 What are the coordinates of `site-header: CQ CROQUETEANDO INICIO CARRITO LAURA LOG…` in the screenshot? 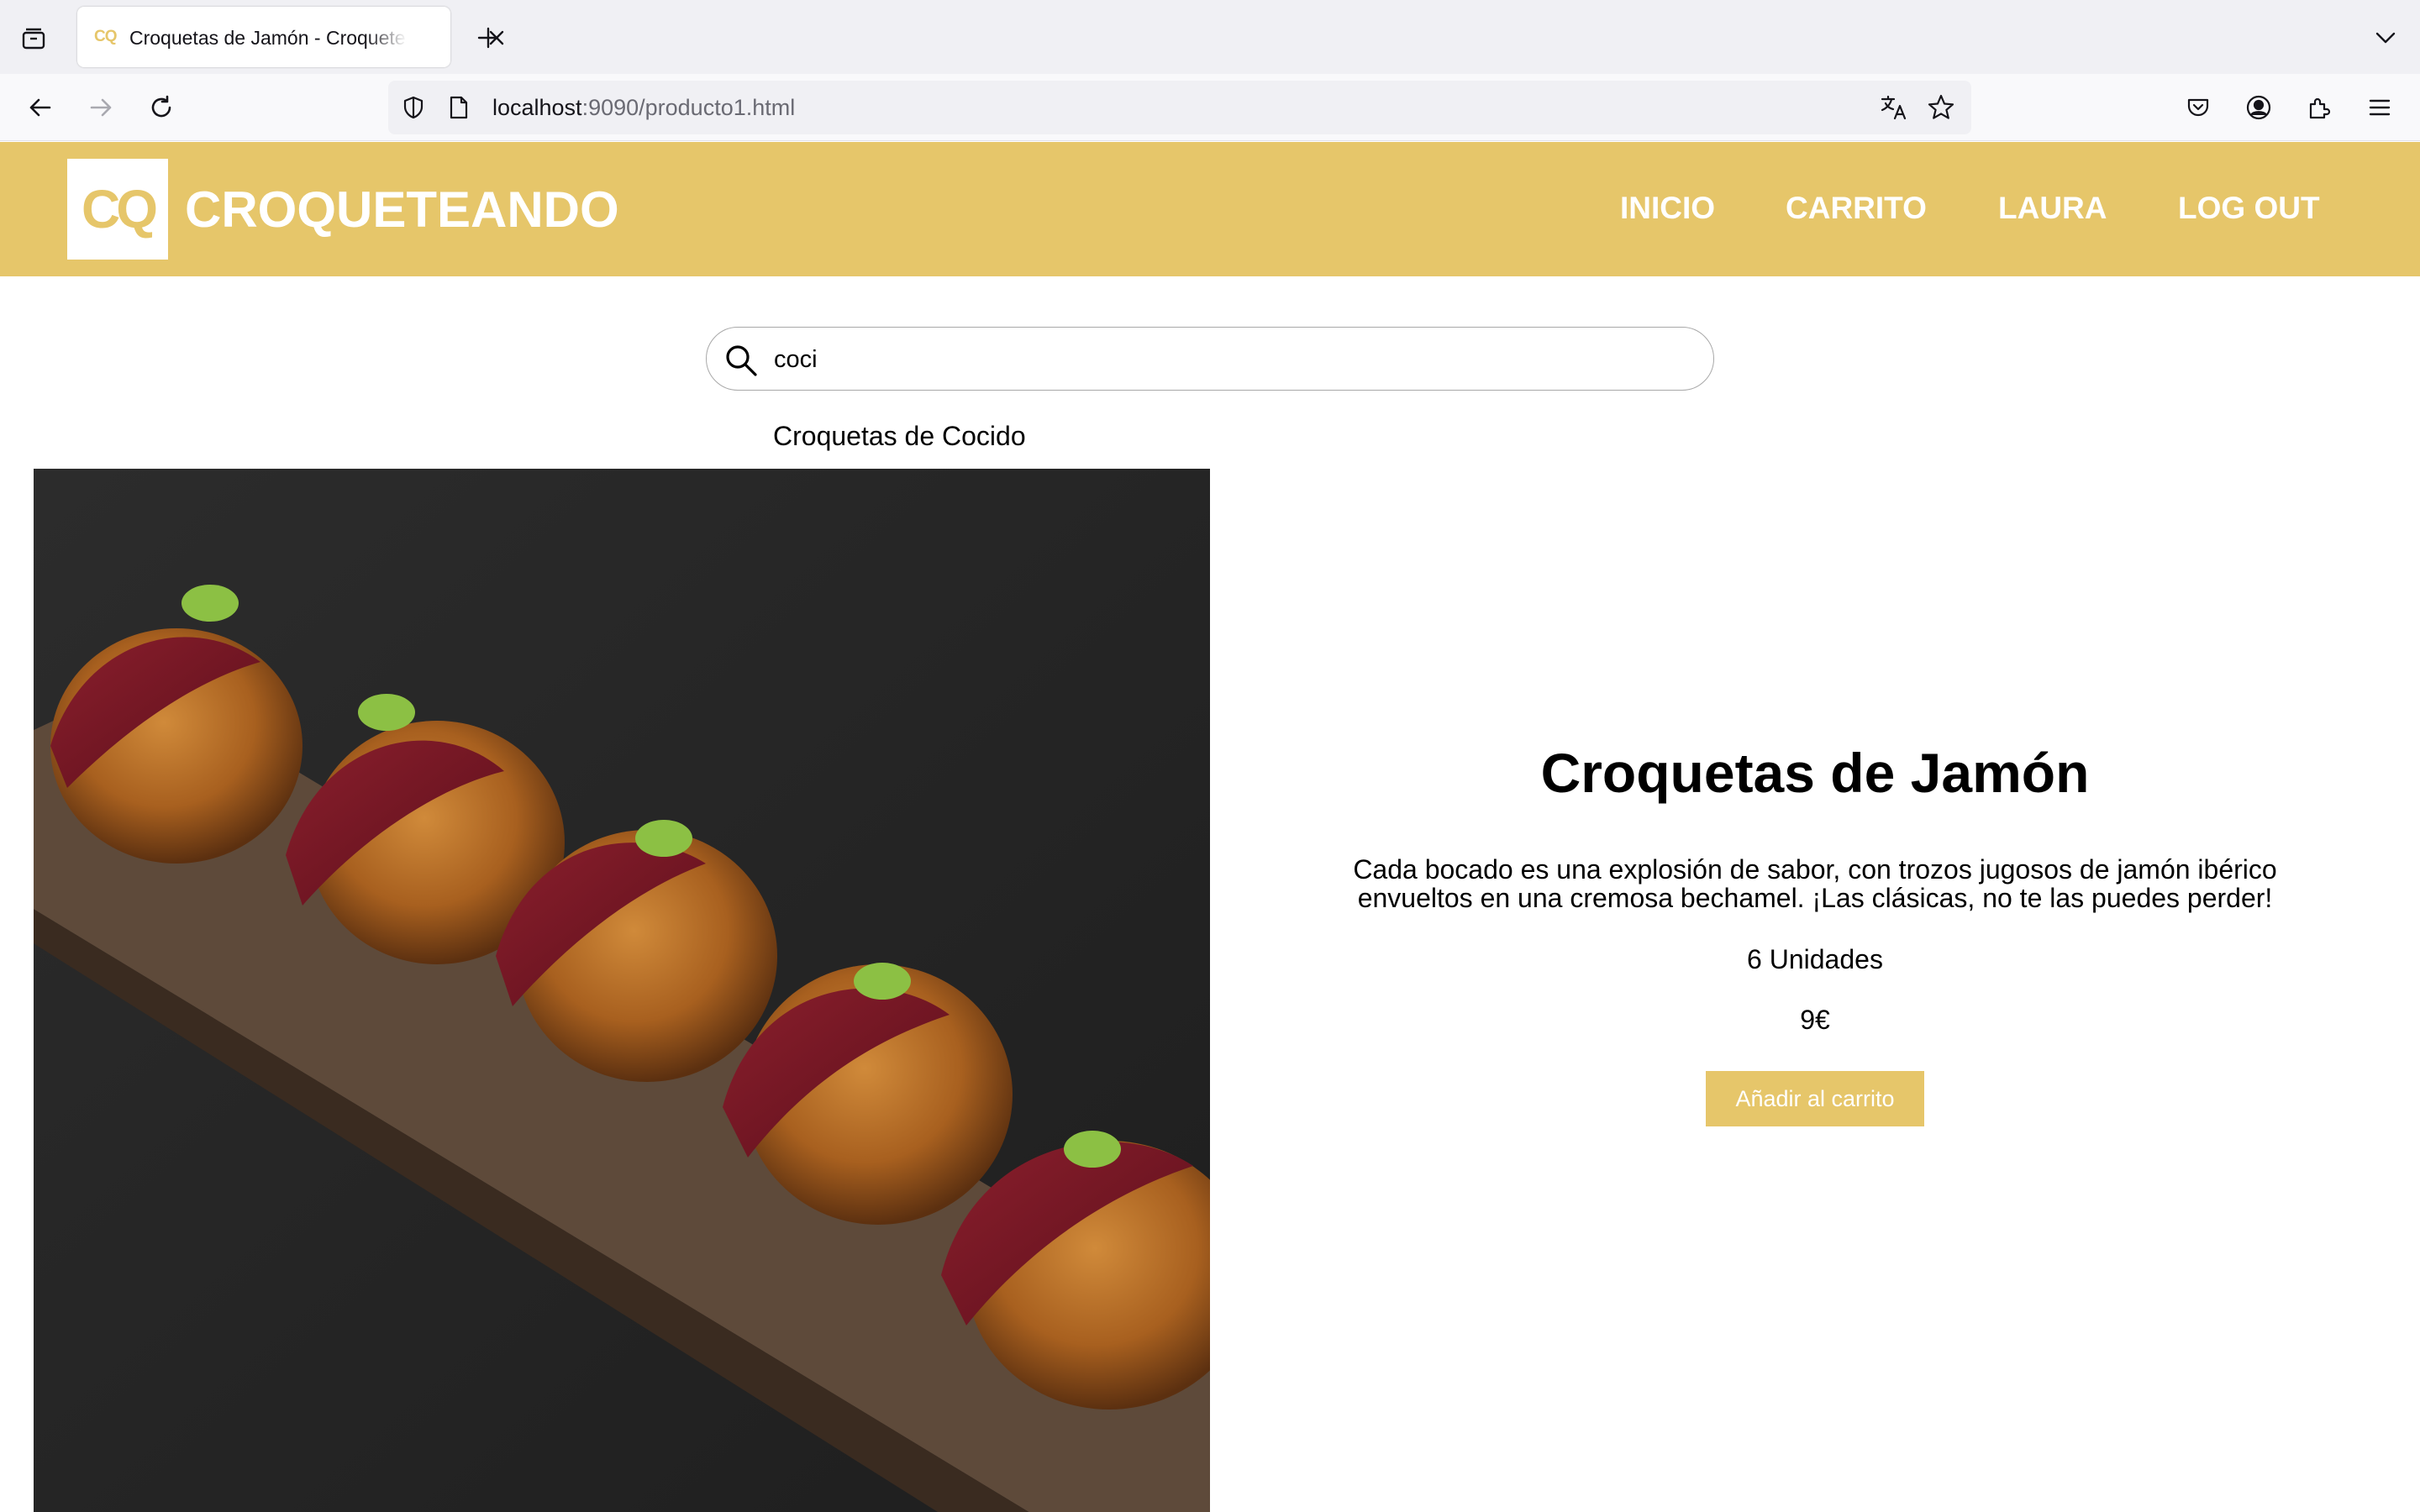 It's located at (1210, 209).